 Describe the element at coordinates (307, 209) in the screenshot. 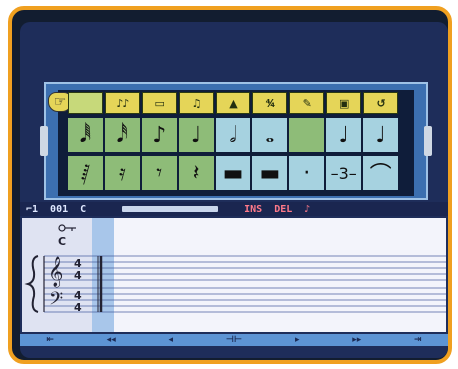

I see `note-status-icon: ♪` at that location.